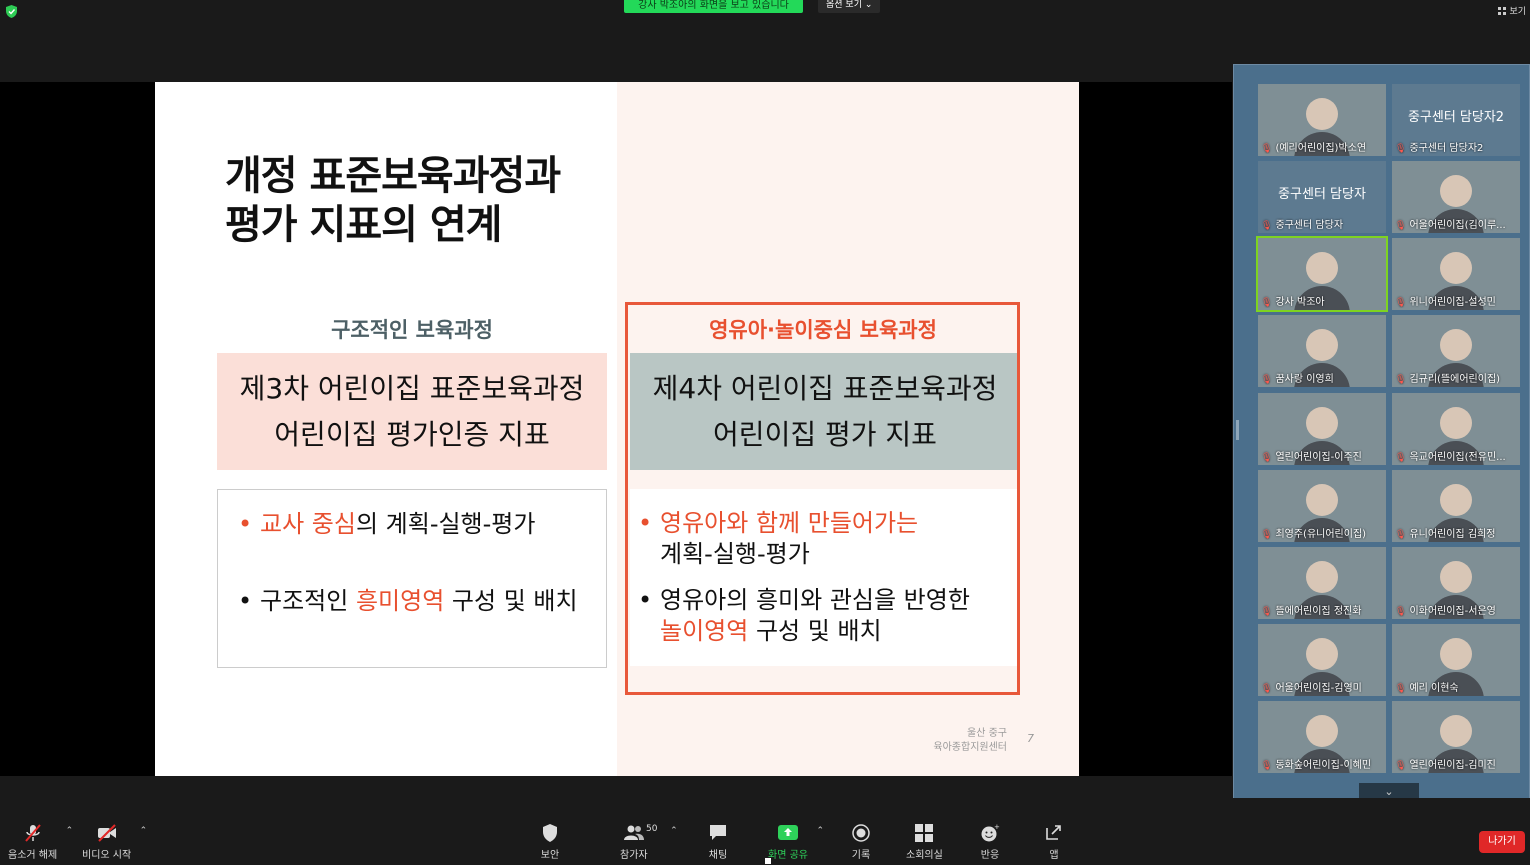 This screenshot has height=865, width=1530. I want to click on participant-name-bar: 🎙 꿈사랑 이영희, so click(1322, 377).